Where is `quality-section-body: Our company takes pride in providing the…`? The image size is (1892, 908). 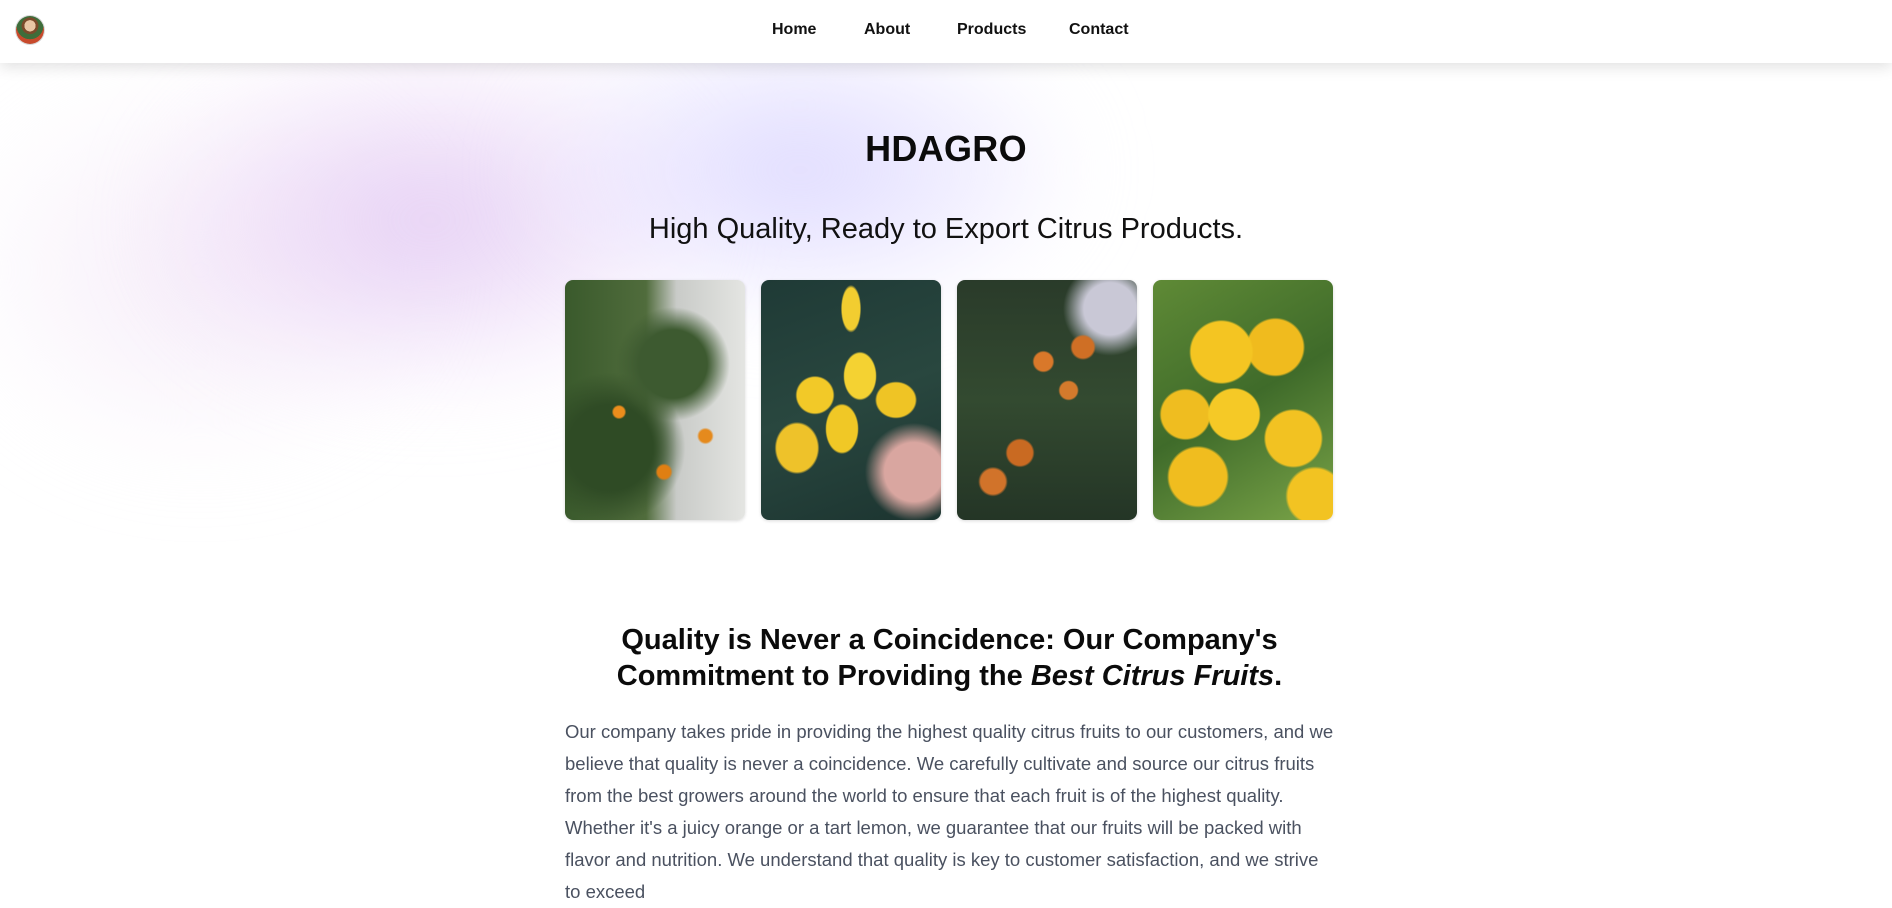 quality-section-body: Our company takes pride in providing the… is located at coordinates (949, 811).